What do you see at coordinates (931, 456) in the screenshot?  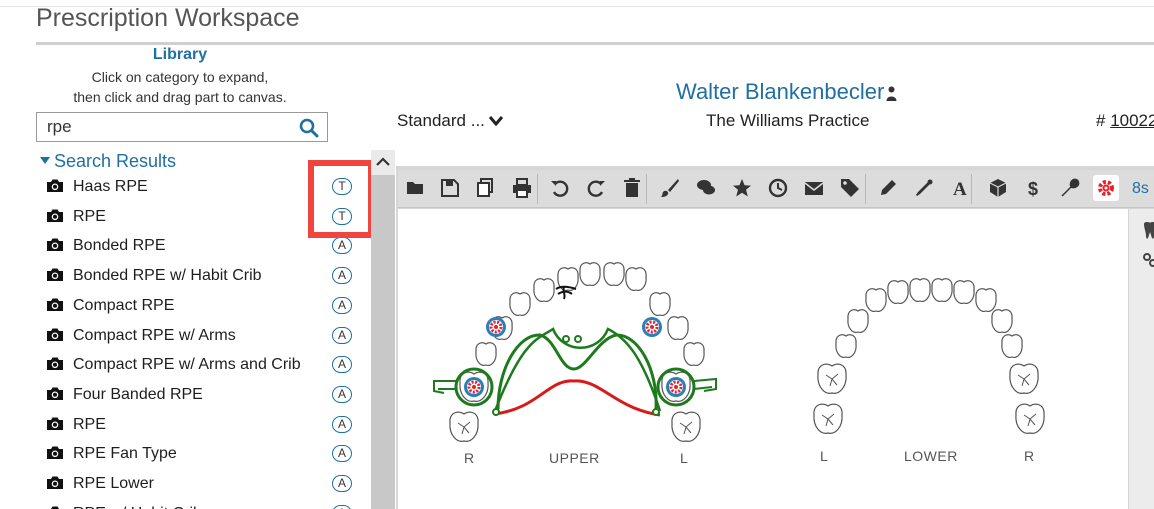 I see `lower-arch-label: LOWER` at bounding box center [931, 456].